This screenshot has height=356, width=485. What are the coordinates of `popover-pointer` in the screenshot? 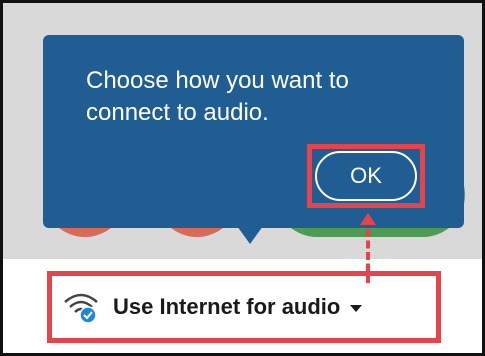 It's located at (250, 235).